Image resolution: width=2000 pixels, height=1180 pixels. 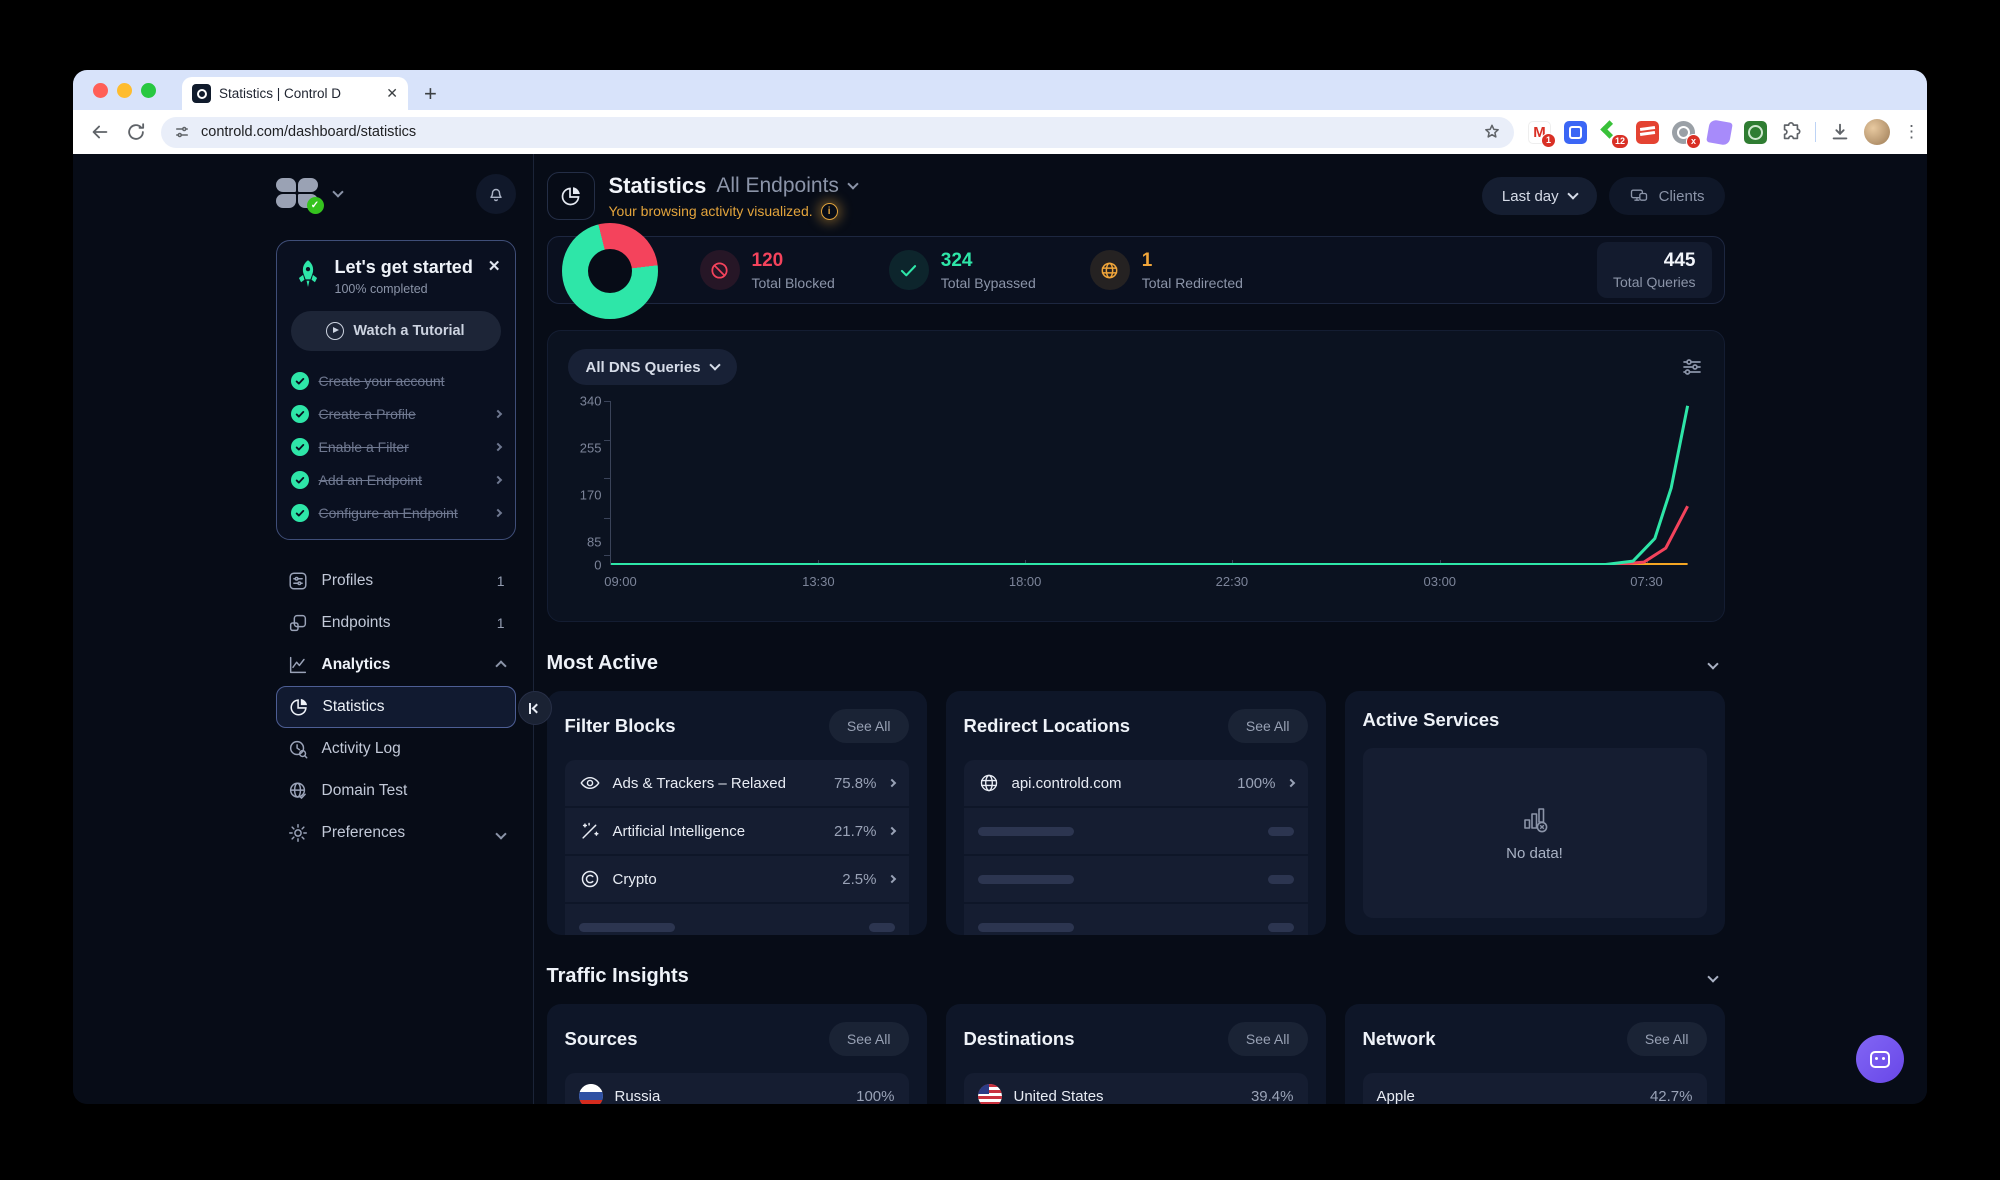 What do you see at coordinates (989, 1094) in the screenshot?
I see `us-flag-icon` at bounding box center [989, 1094].